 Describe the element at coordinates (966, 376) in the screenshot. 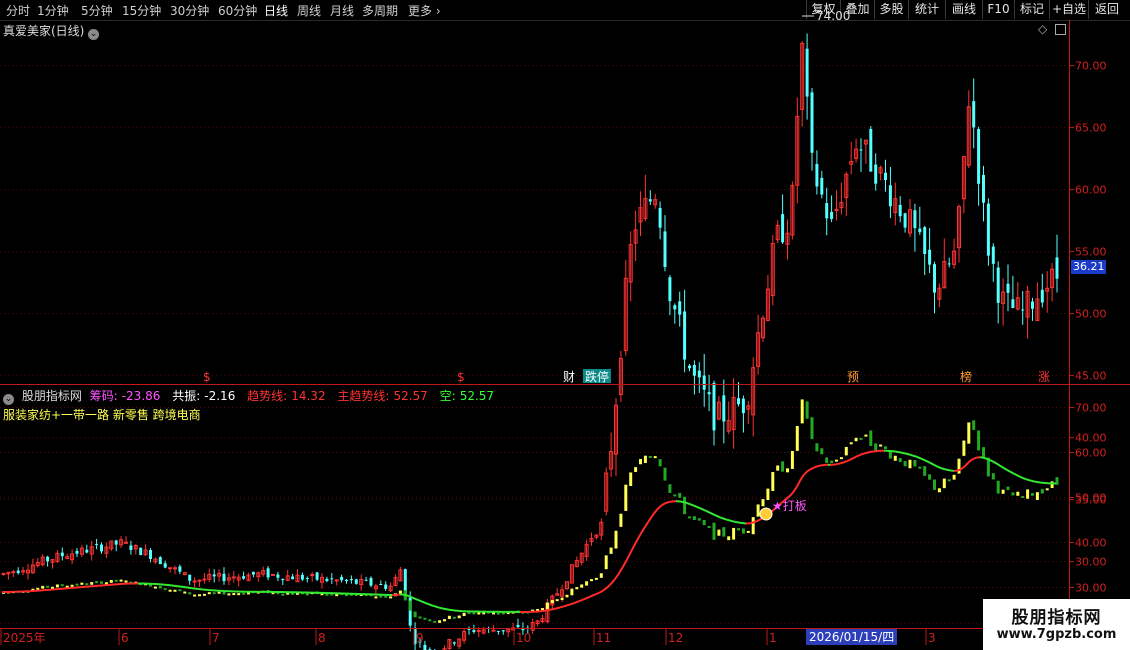

I see `event-marker: 榜` at that location.